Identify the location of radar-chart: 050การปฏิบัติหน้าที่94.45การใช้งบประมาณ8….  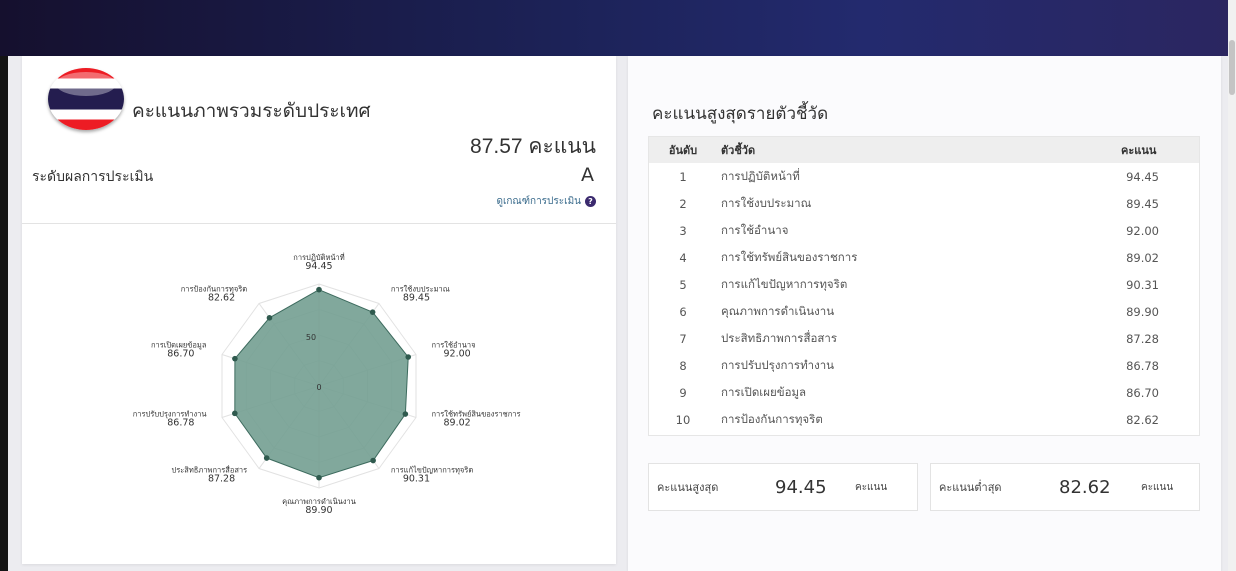
(327, 384).